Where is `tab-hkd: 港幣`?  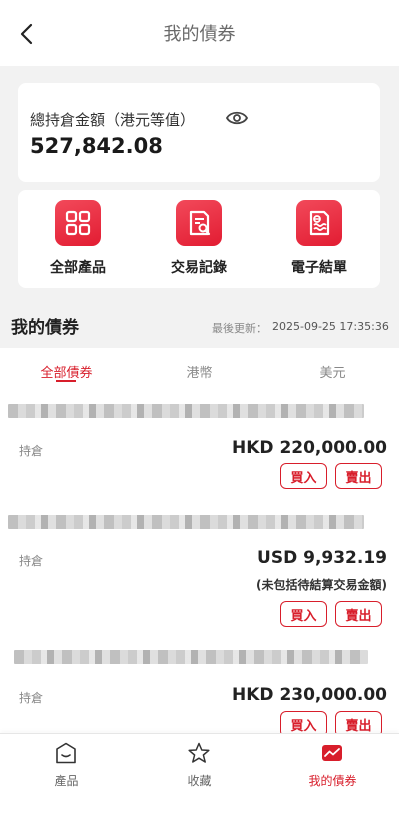 tab-hkd: 港幣 is located at coordinates (199, 371).